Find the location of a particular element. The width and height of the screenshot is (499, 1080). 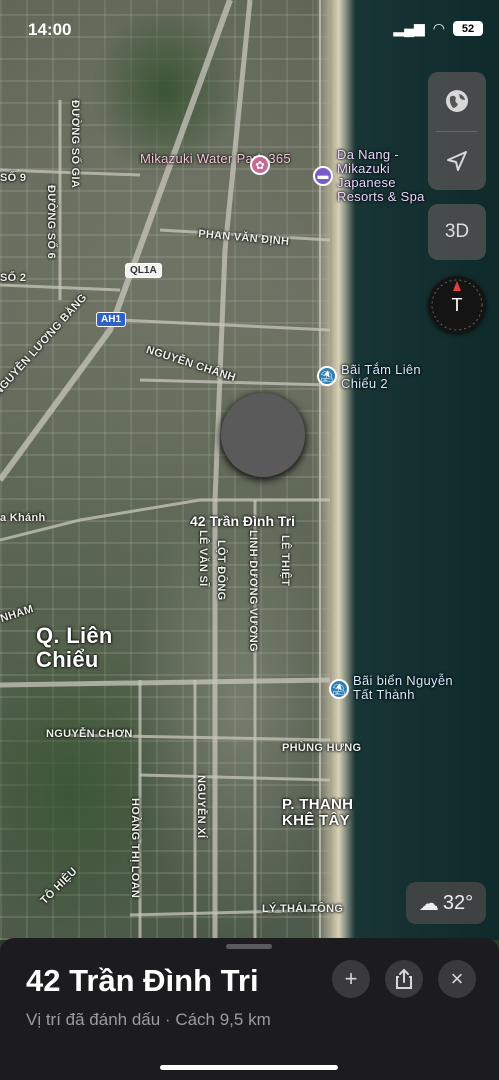

signal-icon: ▂▄▆ is located at coordinates (409, 28).